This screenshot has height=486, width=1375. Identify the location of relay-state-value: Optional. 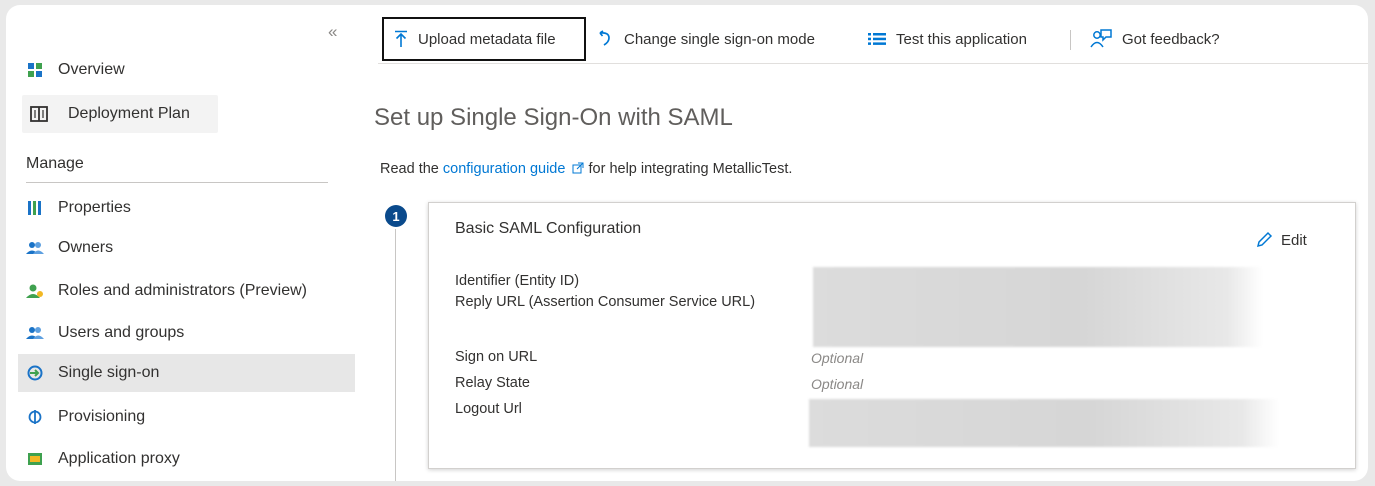
(837, 384).